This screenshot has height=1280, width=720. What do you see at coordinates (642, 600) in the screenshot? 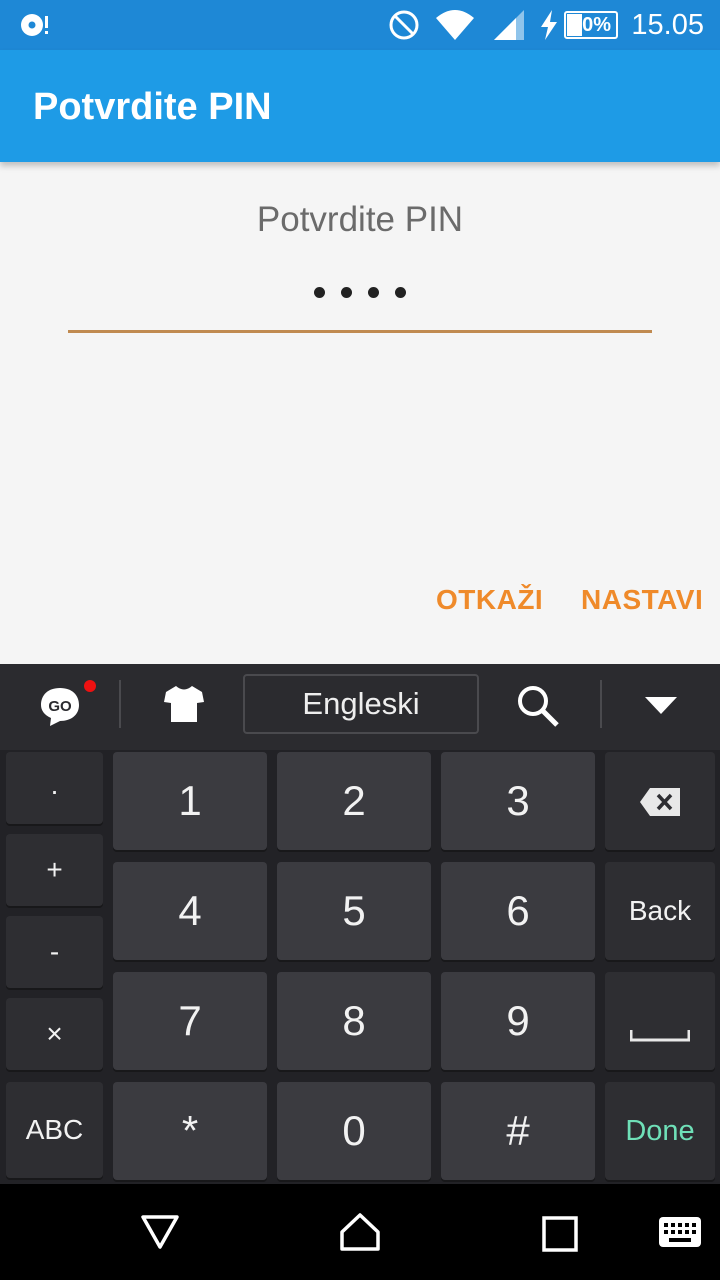
I see `next-button: NASTAVI` at bounding box center [642, 600].